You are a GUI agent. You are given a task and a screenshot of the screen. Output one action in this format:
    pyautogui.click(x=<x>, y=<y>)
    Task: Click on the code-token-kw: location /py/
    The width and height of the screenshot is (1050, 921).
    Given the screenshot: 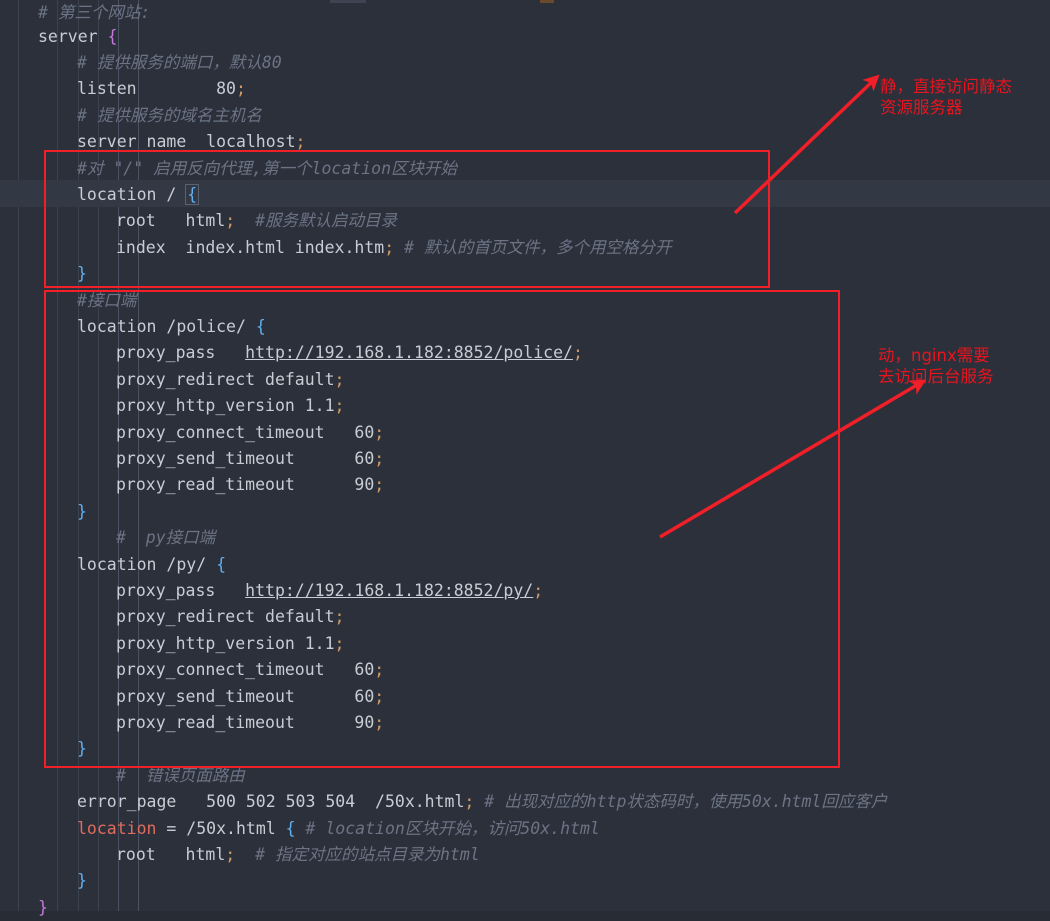 What is the action you would take?
    pyautogui.click(x=147, y=564)
    